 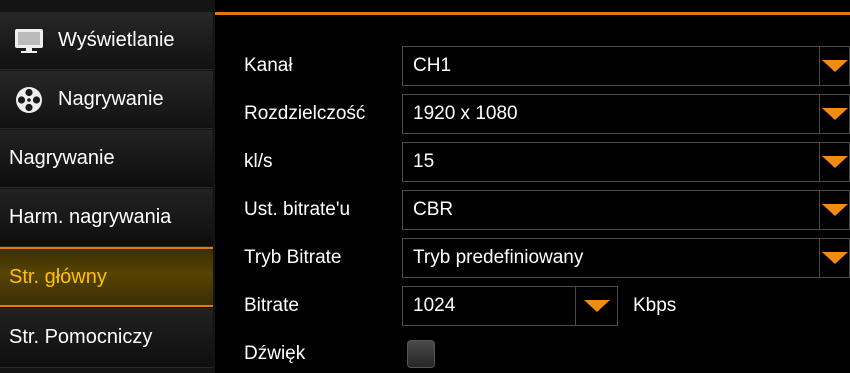 I want to click on sidebar-item-label: Harm. nagrywania, so click(x=90, y=217).